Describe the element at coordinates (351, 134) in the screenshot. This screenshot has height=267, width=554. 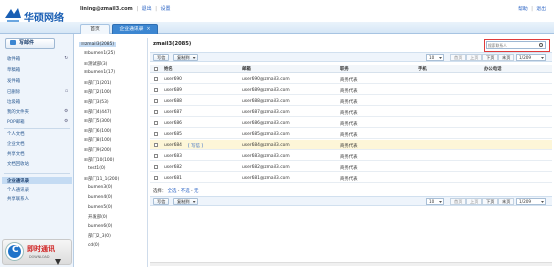
I see `table-row: user685 user685@zmail3.com 商务代表` at that location.